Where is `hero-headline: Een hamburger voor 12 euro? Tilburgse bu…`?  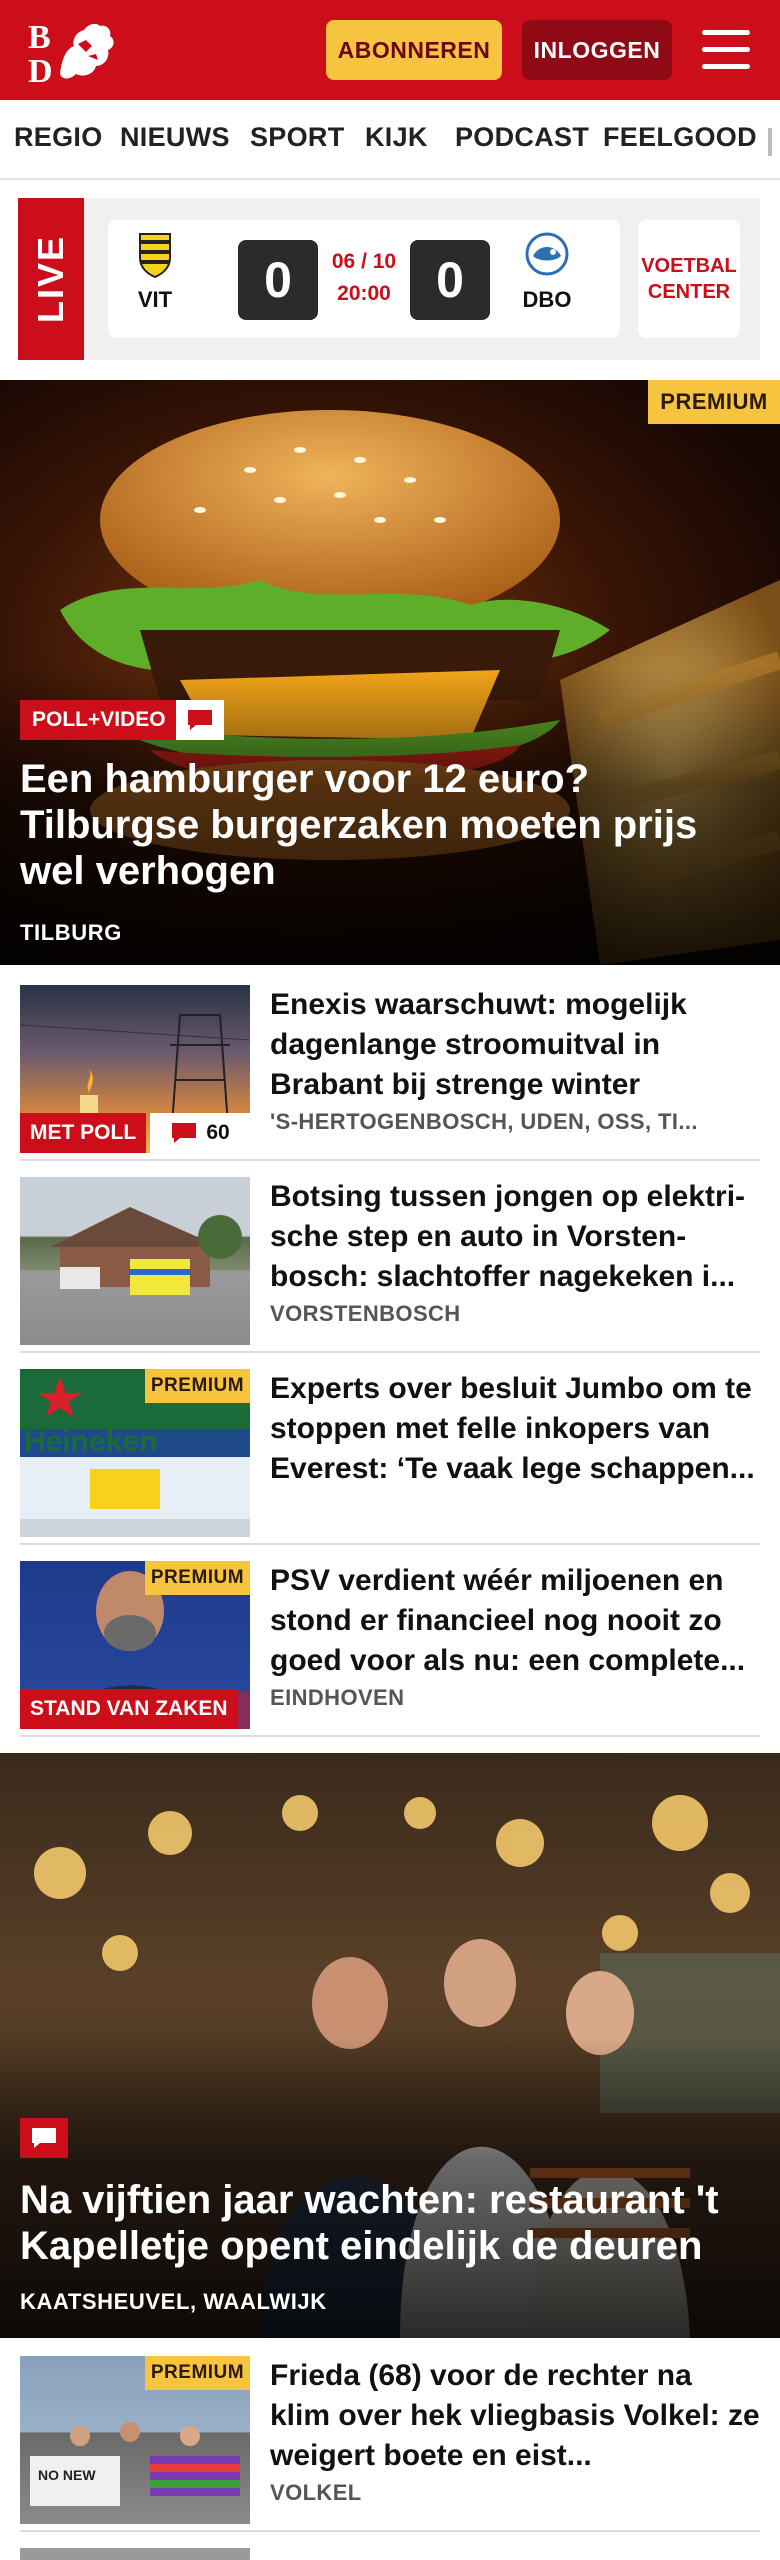 hero-headline: Een hamburger voor 12 euro? Tilburgse bu… is located at coordinates (390, 825).